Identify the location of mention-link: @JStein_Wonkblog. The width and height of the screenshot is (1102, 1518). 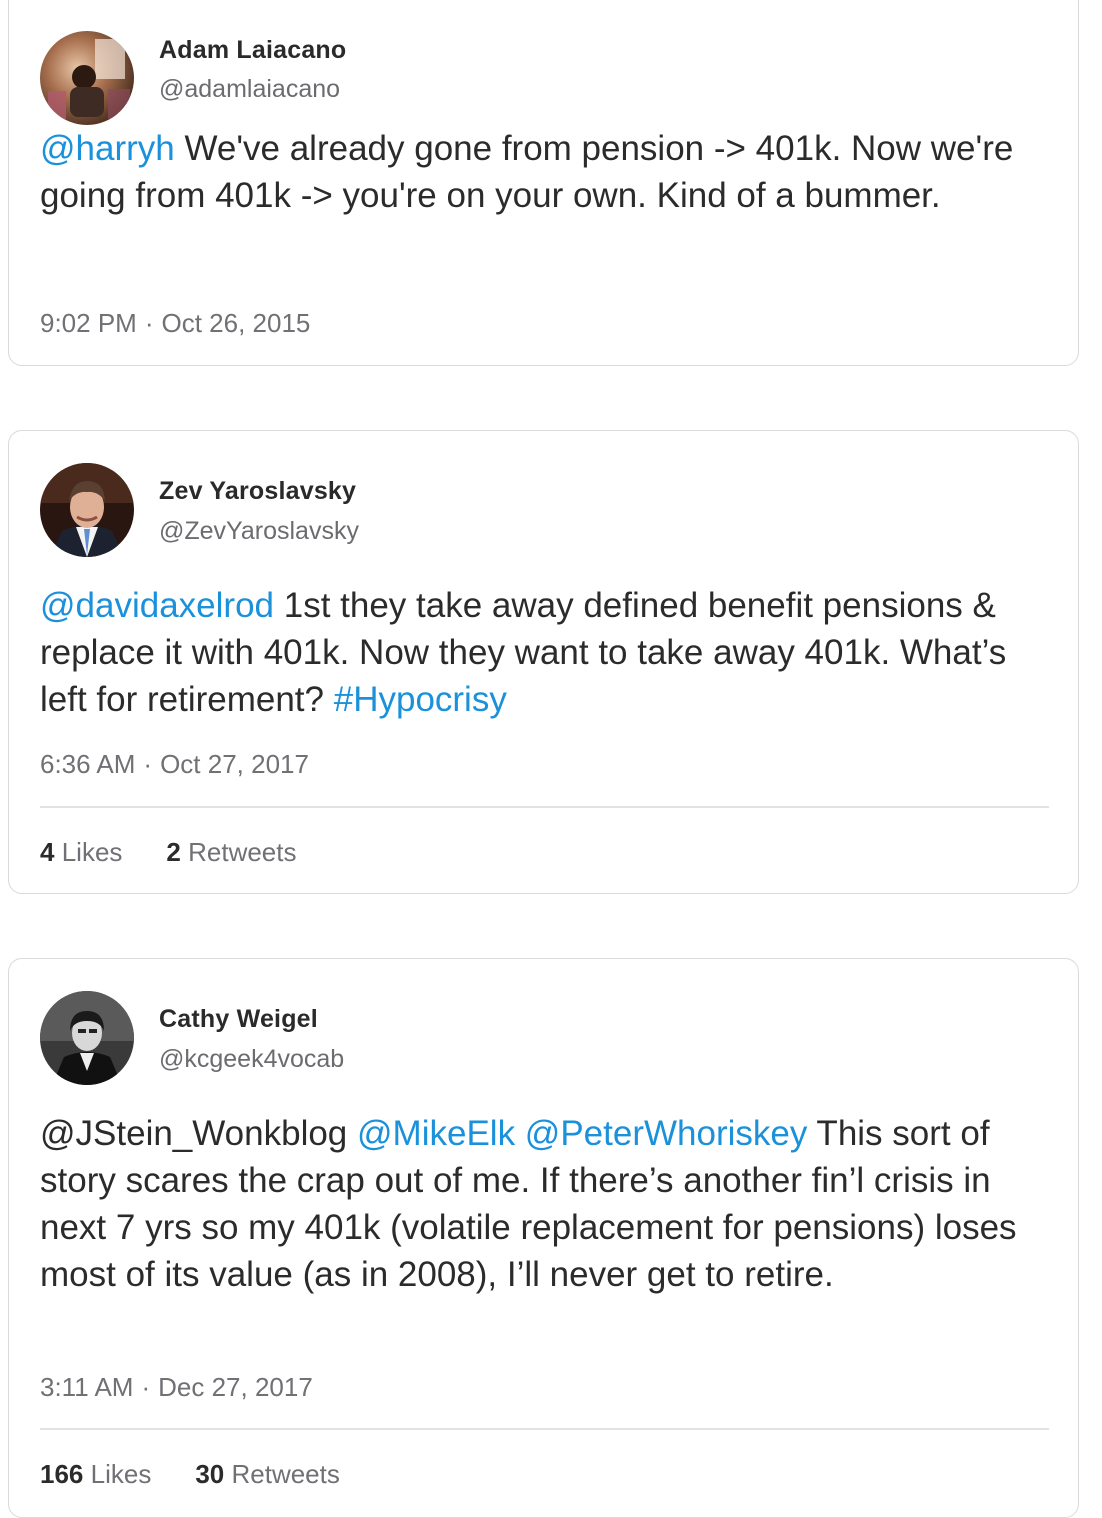
(193, 1133).